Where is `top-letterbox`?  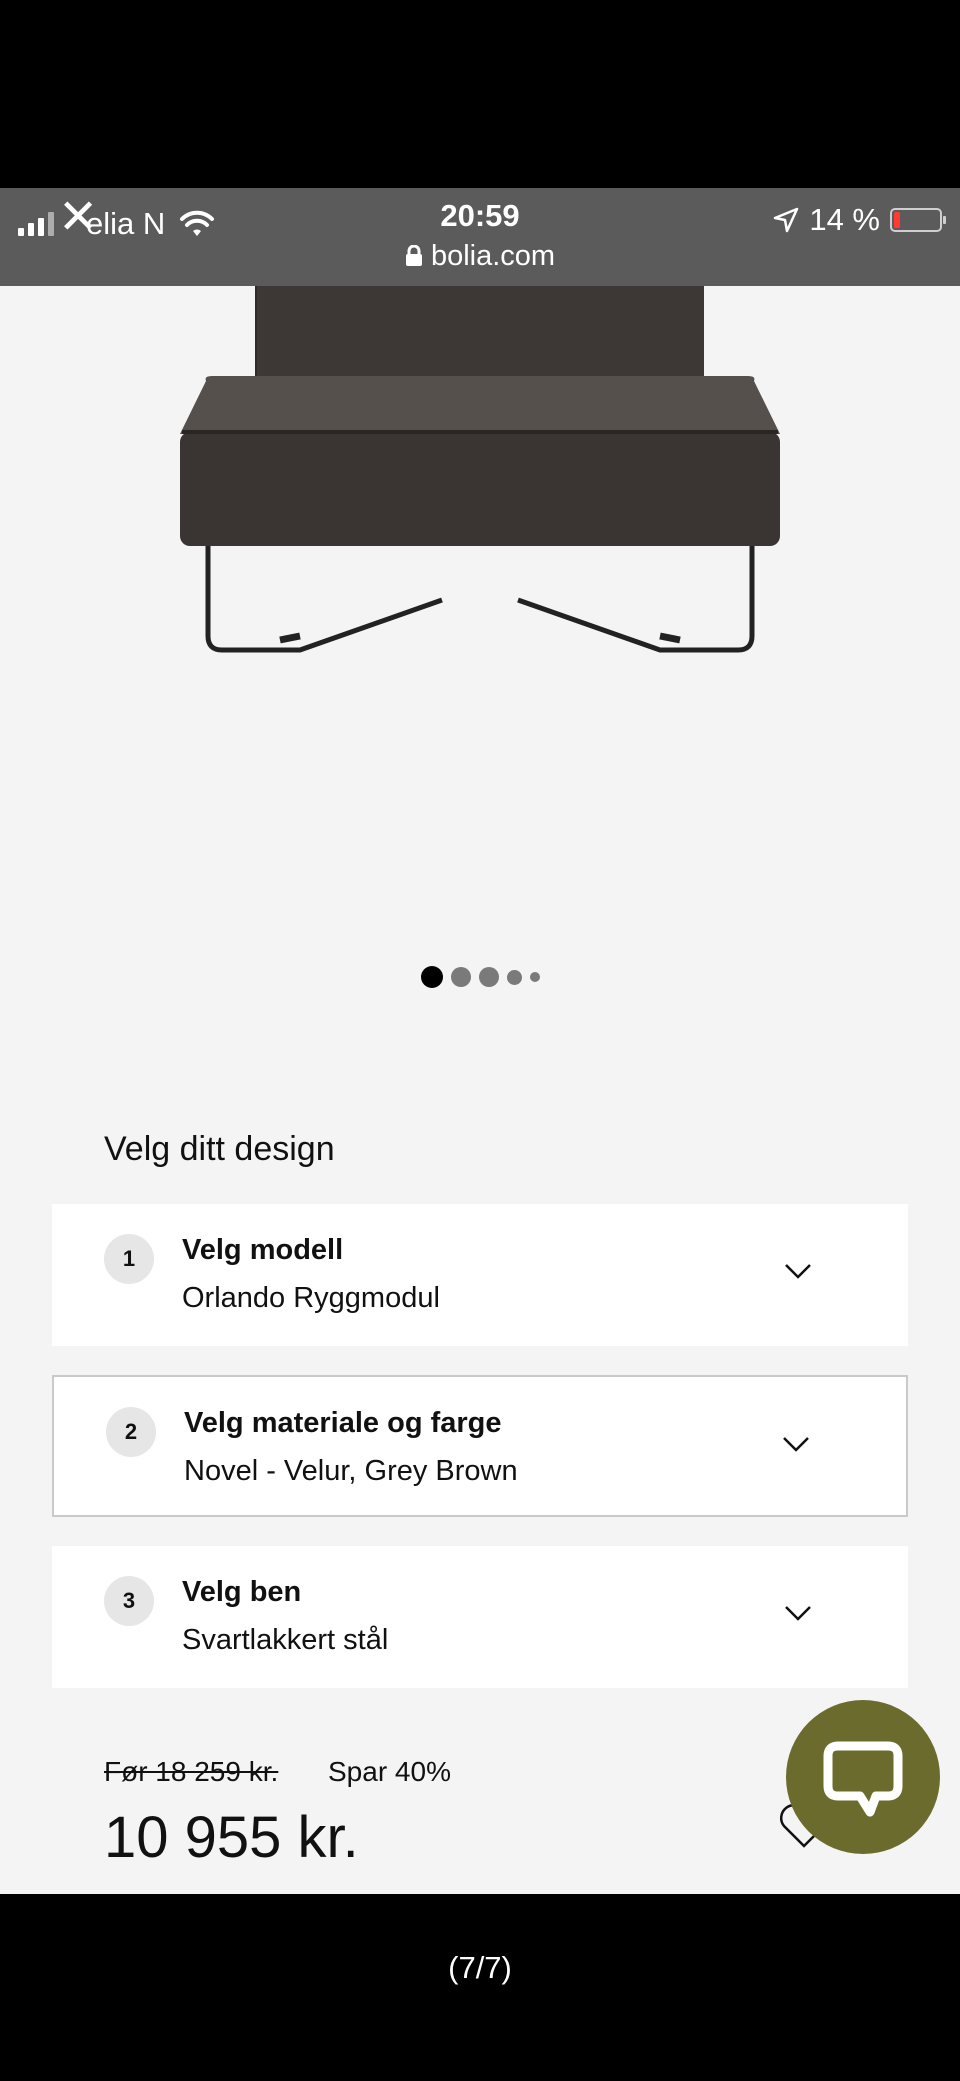 top-letterbox is located at coordinates (480, 94).